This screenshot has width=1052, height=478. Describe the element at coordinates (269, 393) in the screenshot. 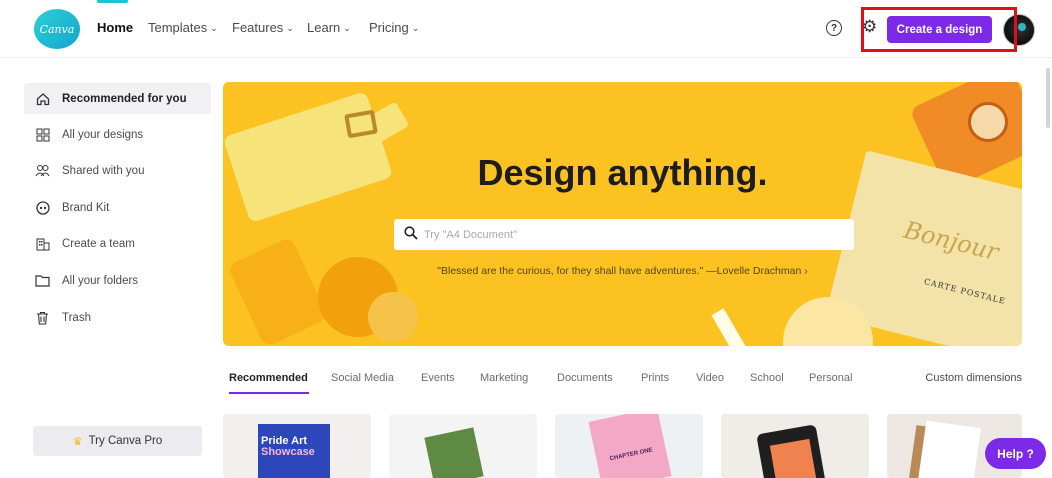

I see `active-tab-underline` at that location.